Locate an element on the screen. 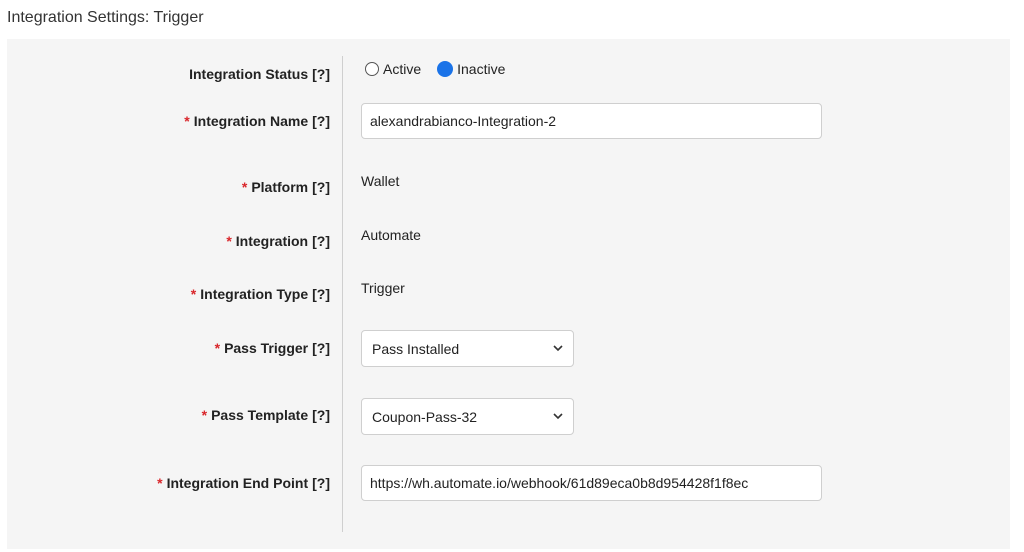 Image resolution: width=1024 pixels, height=552 pixels. radio-inactive-label: Inactive is located at coordinates (481, 69).